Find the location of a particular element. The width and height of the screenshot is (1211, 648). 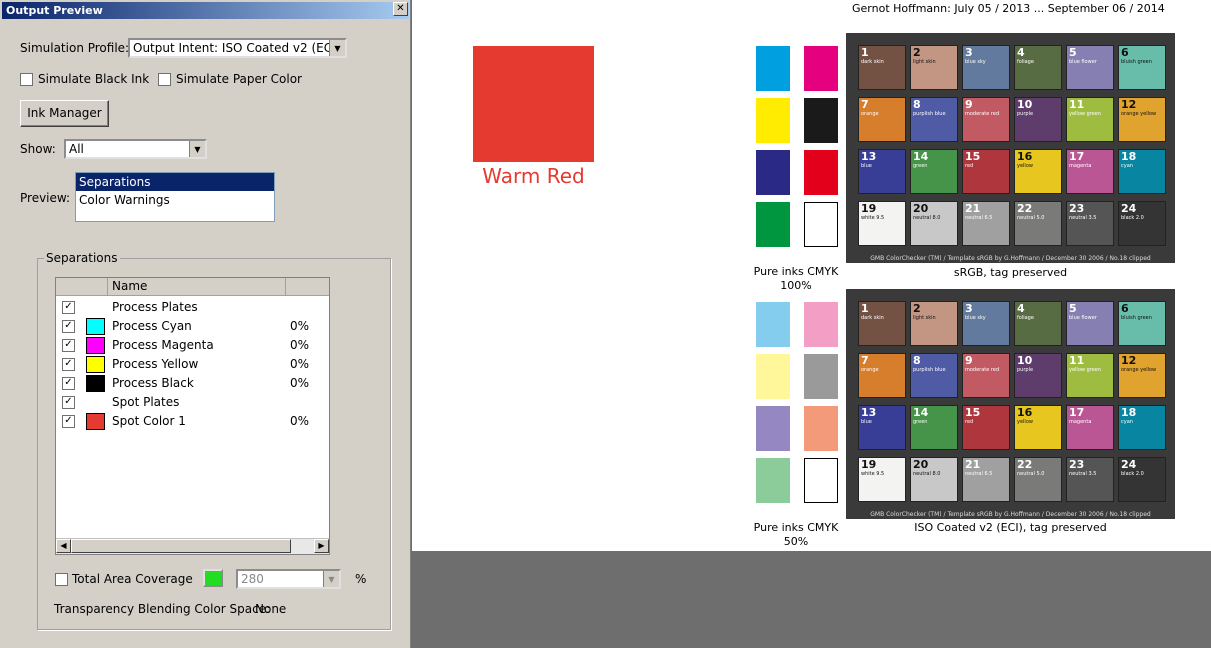

simulation-profile-value: Output Intent: ISO Coated v2 (ECI) is located at coordinates (237, 48).